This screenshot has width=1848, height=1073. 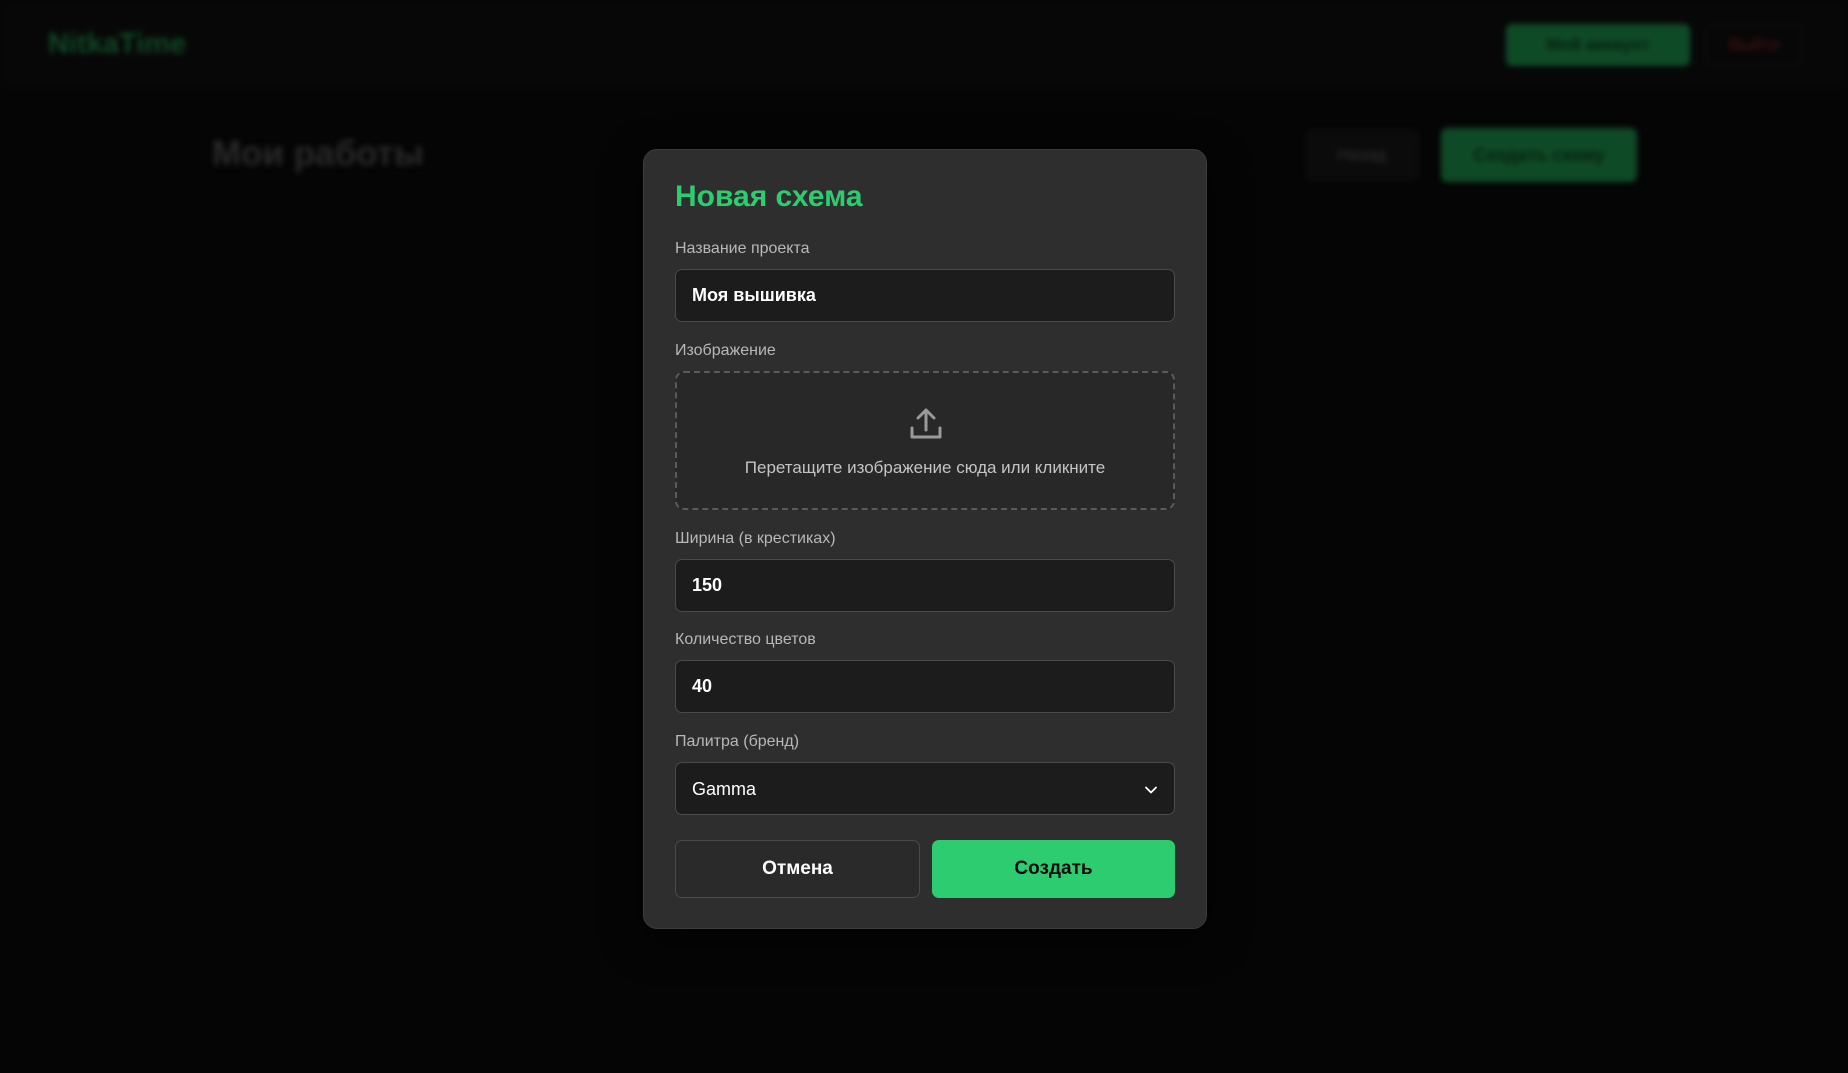 I want to click on create-scheme-button: Создать схему, so click(x=1539, y=155).